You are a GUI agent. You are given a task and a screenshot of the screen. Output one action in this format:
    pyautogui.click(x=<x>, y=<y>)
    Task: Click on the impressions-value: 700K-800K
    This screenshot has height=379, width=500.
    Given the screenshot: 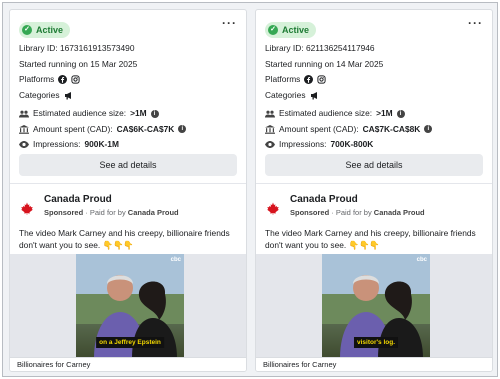 What is the action you would take?
    pyautogui.click(x=352, y=144)
    